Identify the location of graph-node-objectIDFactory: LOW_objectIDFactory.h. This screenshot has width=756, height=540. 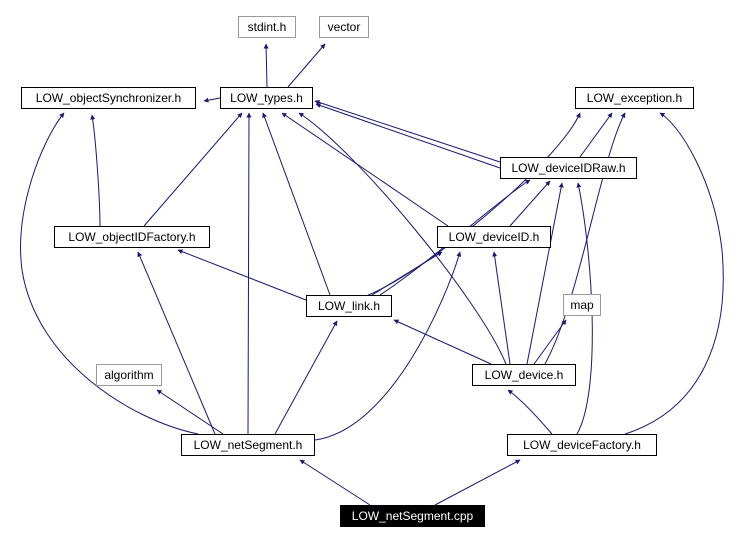
(132, 237).